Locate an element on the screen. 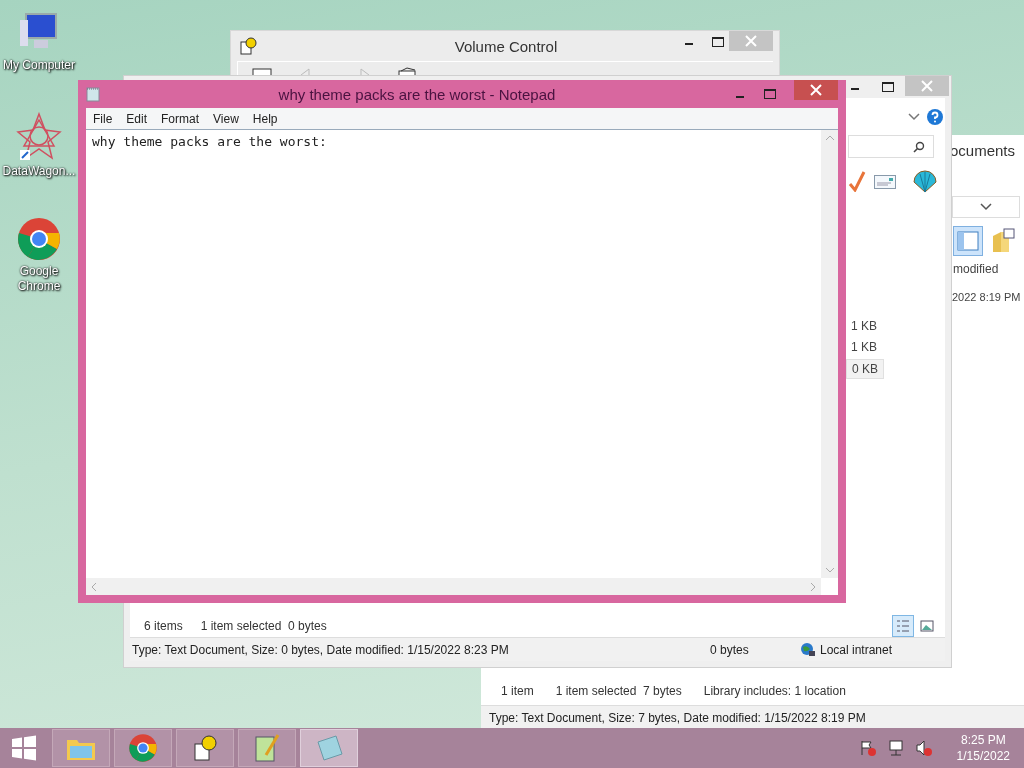 The height and width of the screenshot is (768, 1024). table-cell: 2022 8:19 PM is located at coordinates (986, 297).